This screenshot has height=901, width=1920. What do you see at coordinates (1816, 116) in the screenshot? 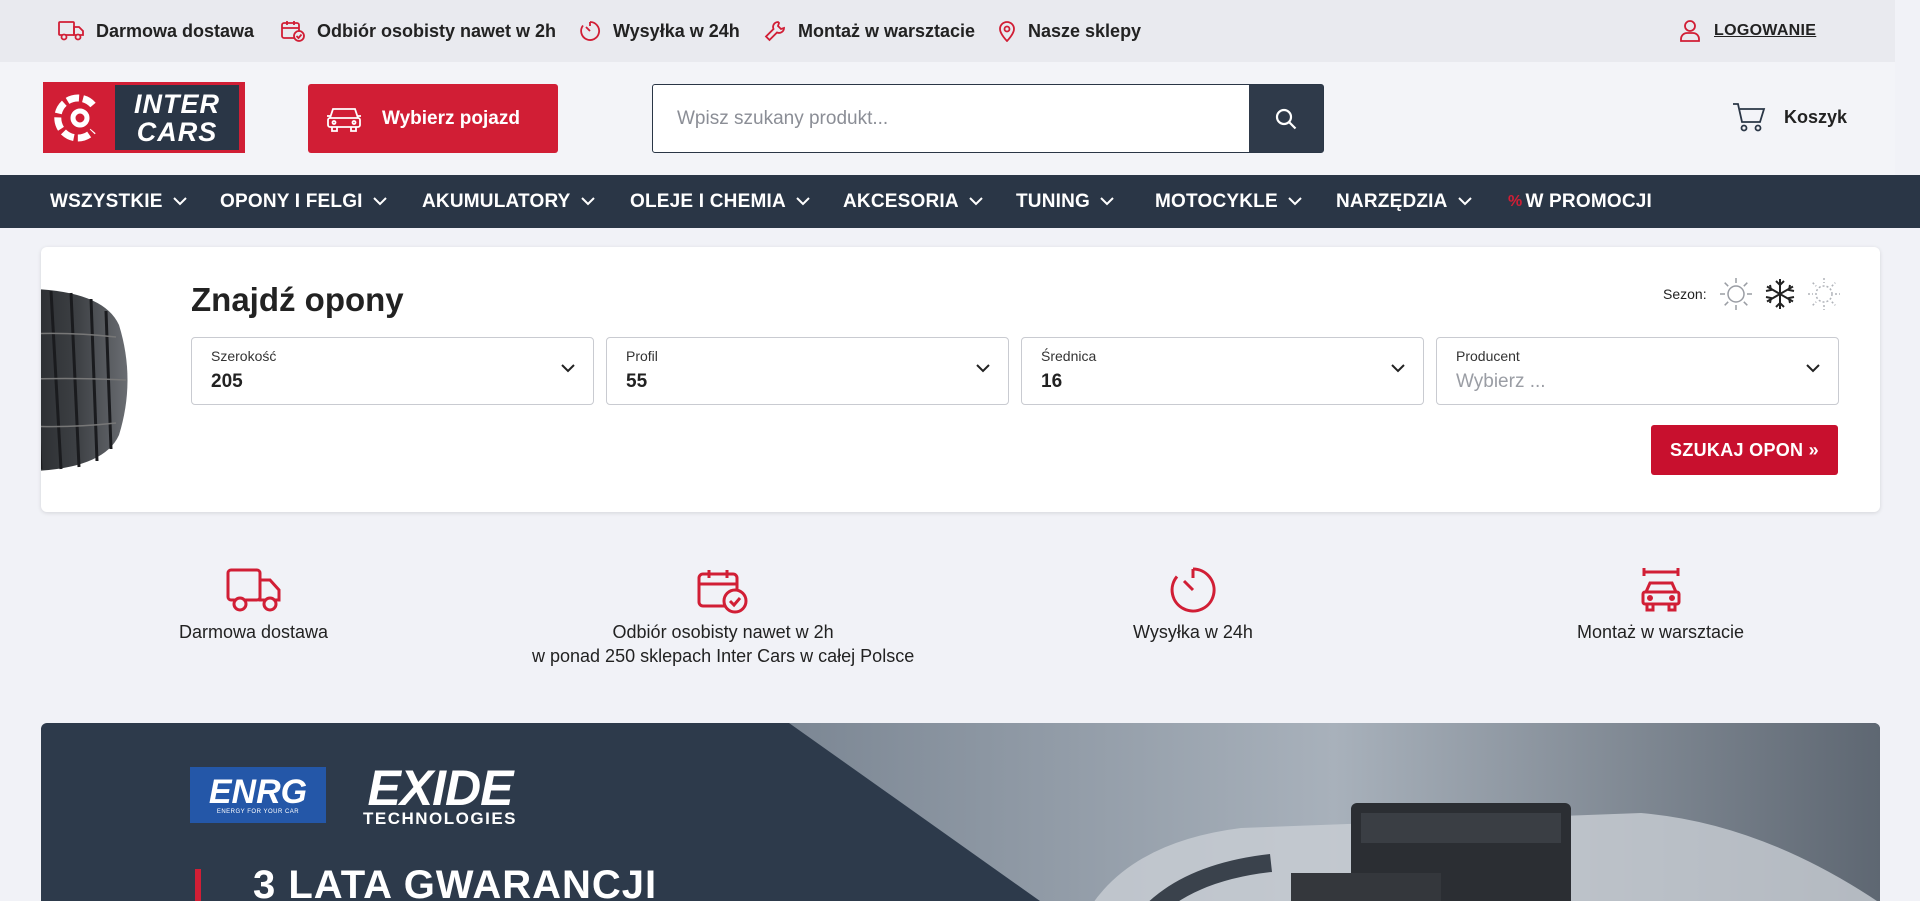
I see `cart-label: Koszyk` at bounding box center [1816, 116].